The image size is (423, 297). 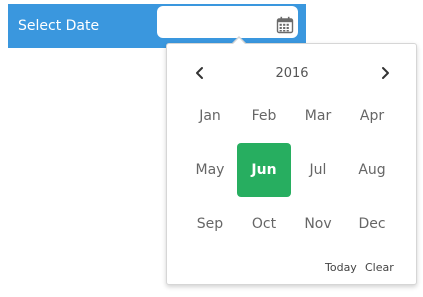 What do you see at coordinates (372, 116) in the screenshot?
I see `month-apr: Apr` at bounding box center [372, 116].